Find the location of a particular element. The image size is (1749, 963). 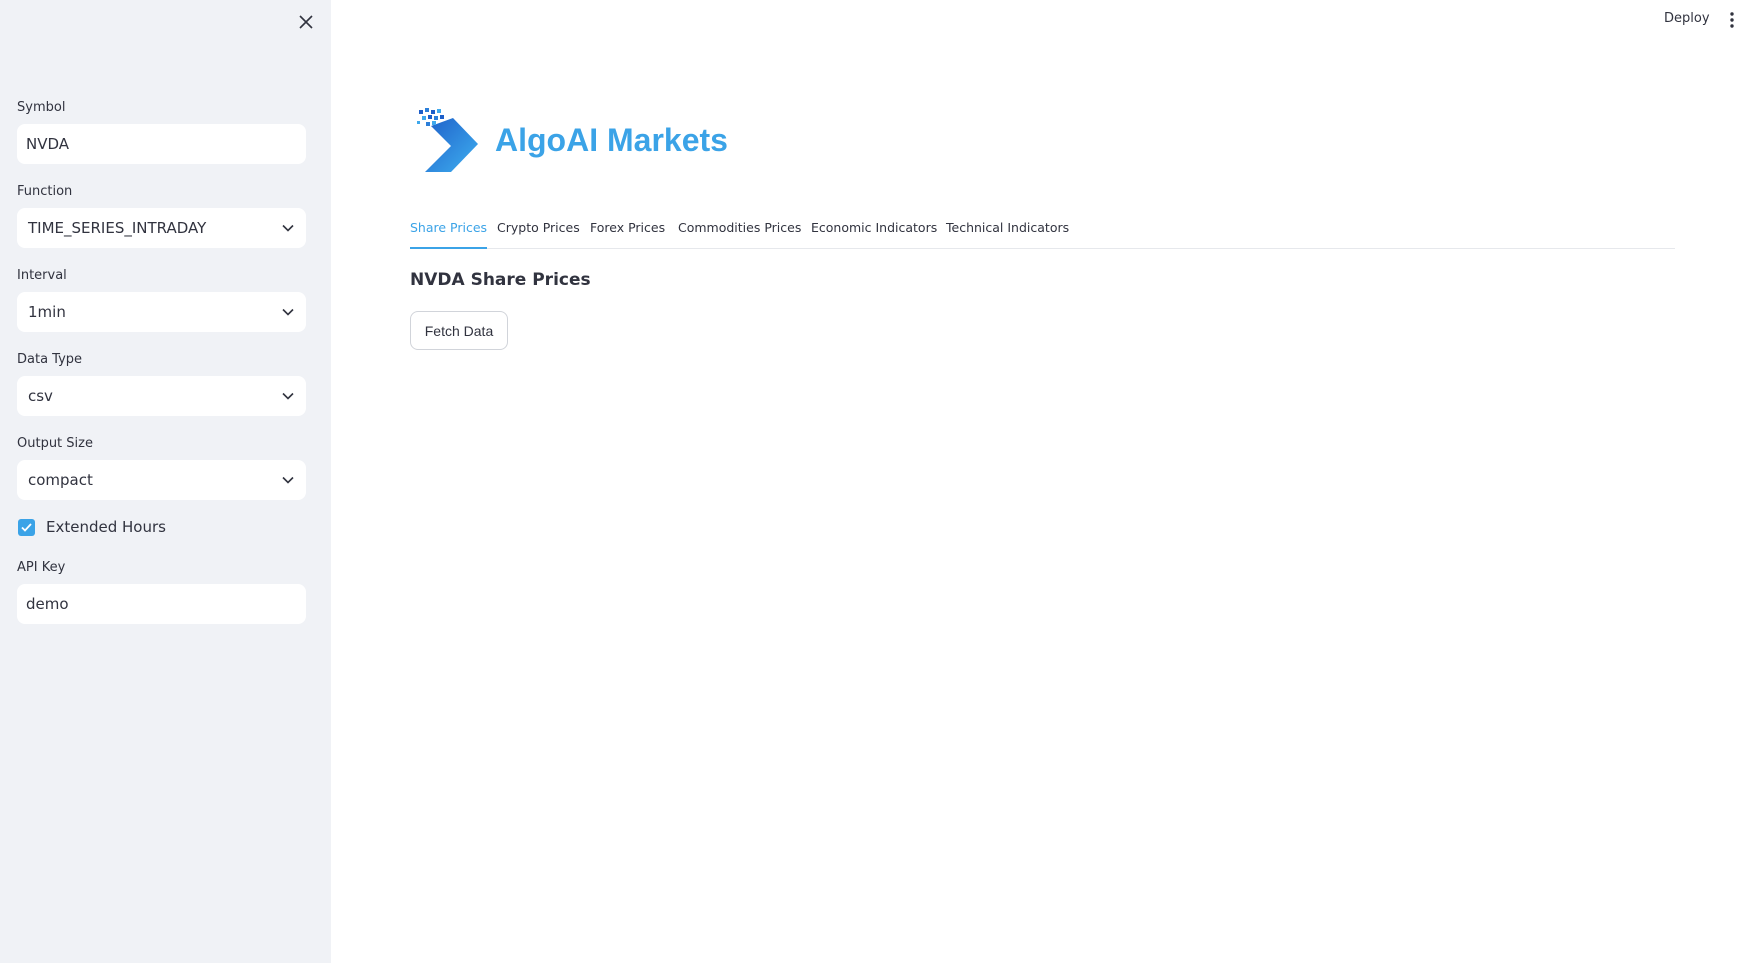

close-icon is located at coordinates (306, 22).